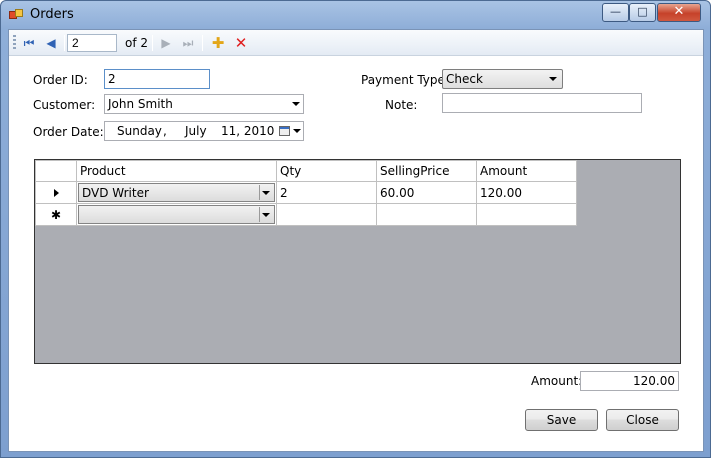 The image size is (711, 458). I want to click on total-amount-label: Amount:, so click(557, 381).